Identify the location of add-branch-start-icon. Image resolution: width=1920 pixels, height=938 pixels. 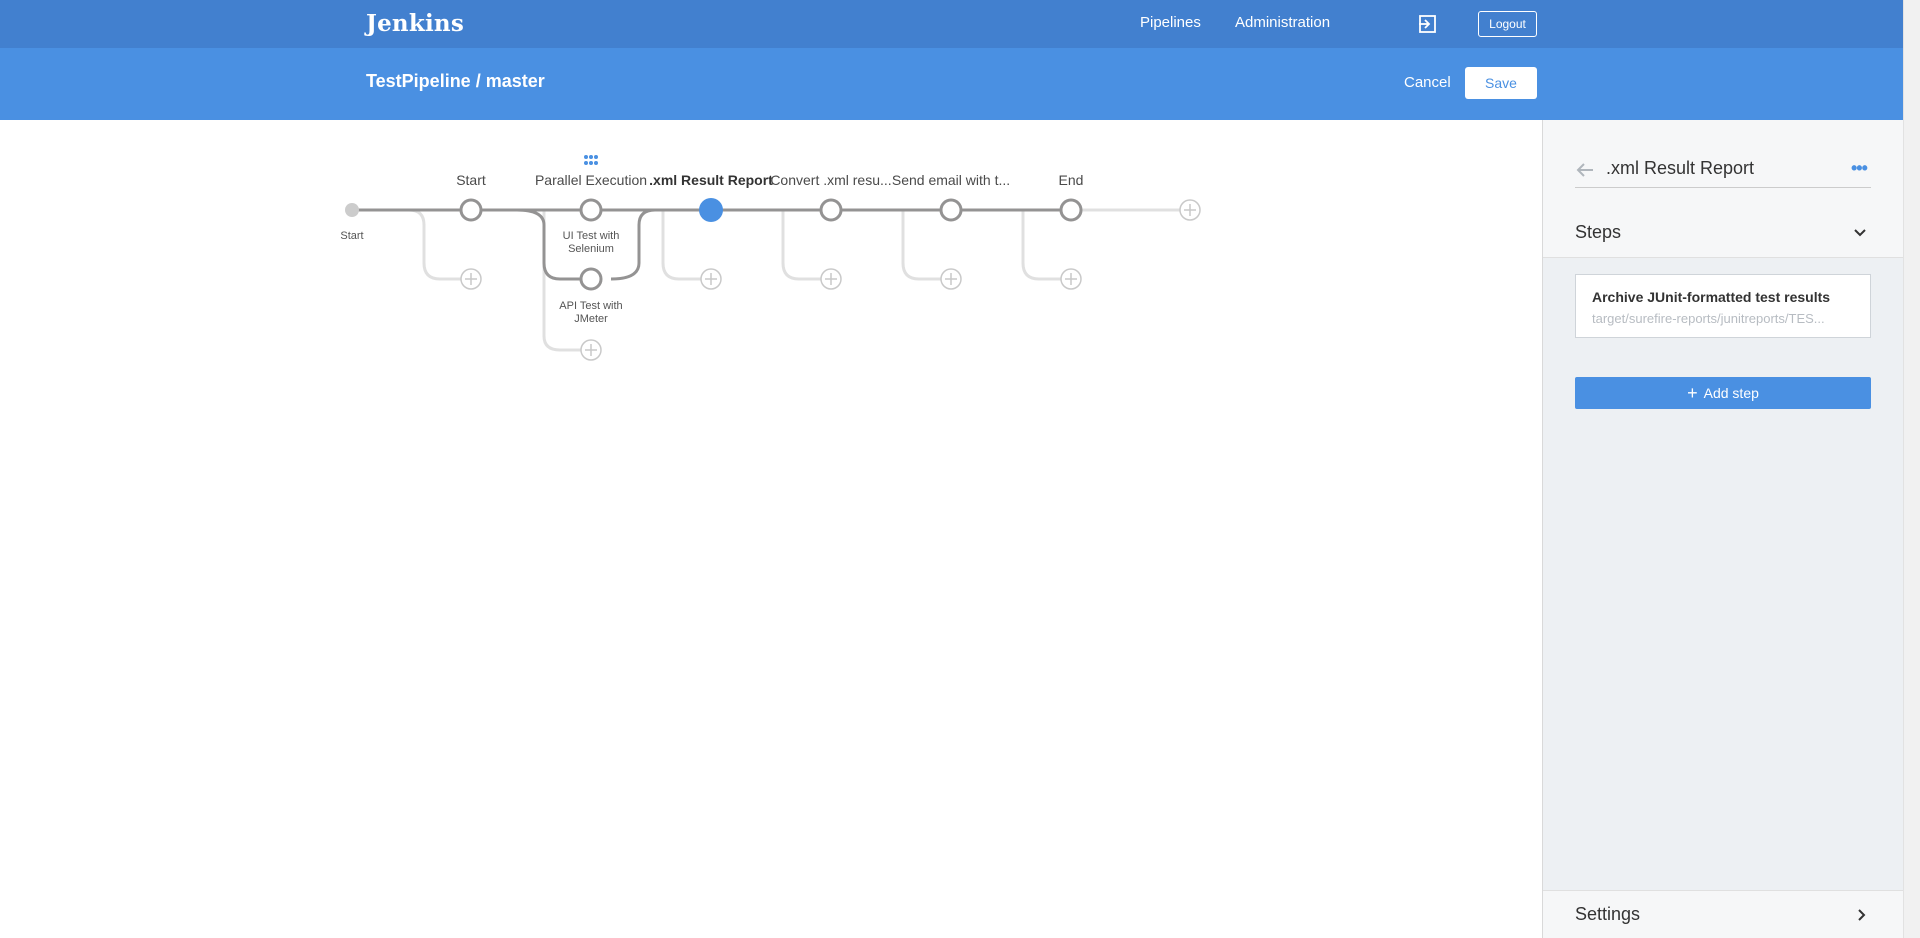
(471, 279).